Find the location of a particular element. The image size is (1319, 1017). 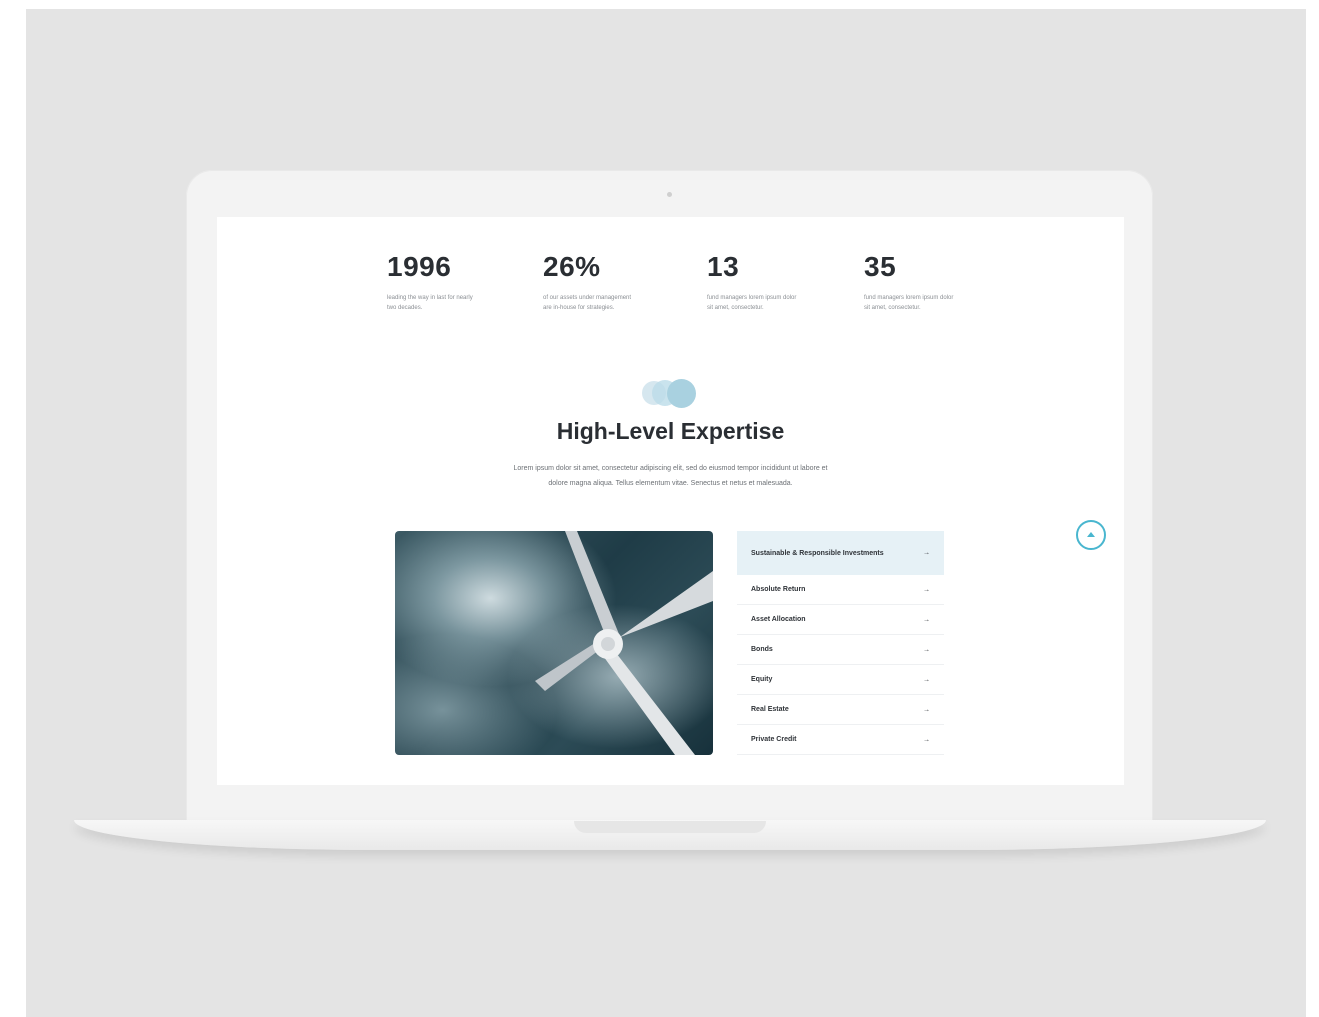

stat-value: 35 is located at coordinates (880, 266).